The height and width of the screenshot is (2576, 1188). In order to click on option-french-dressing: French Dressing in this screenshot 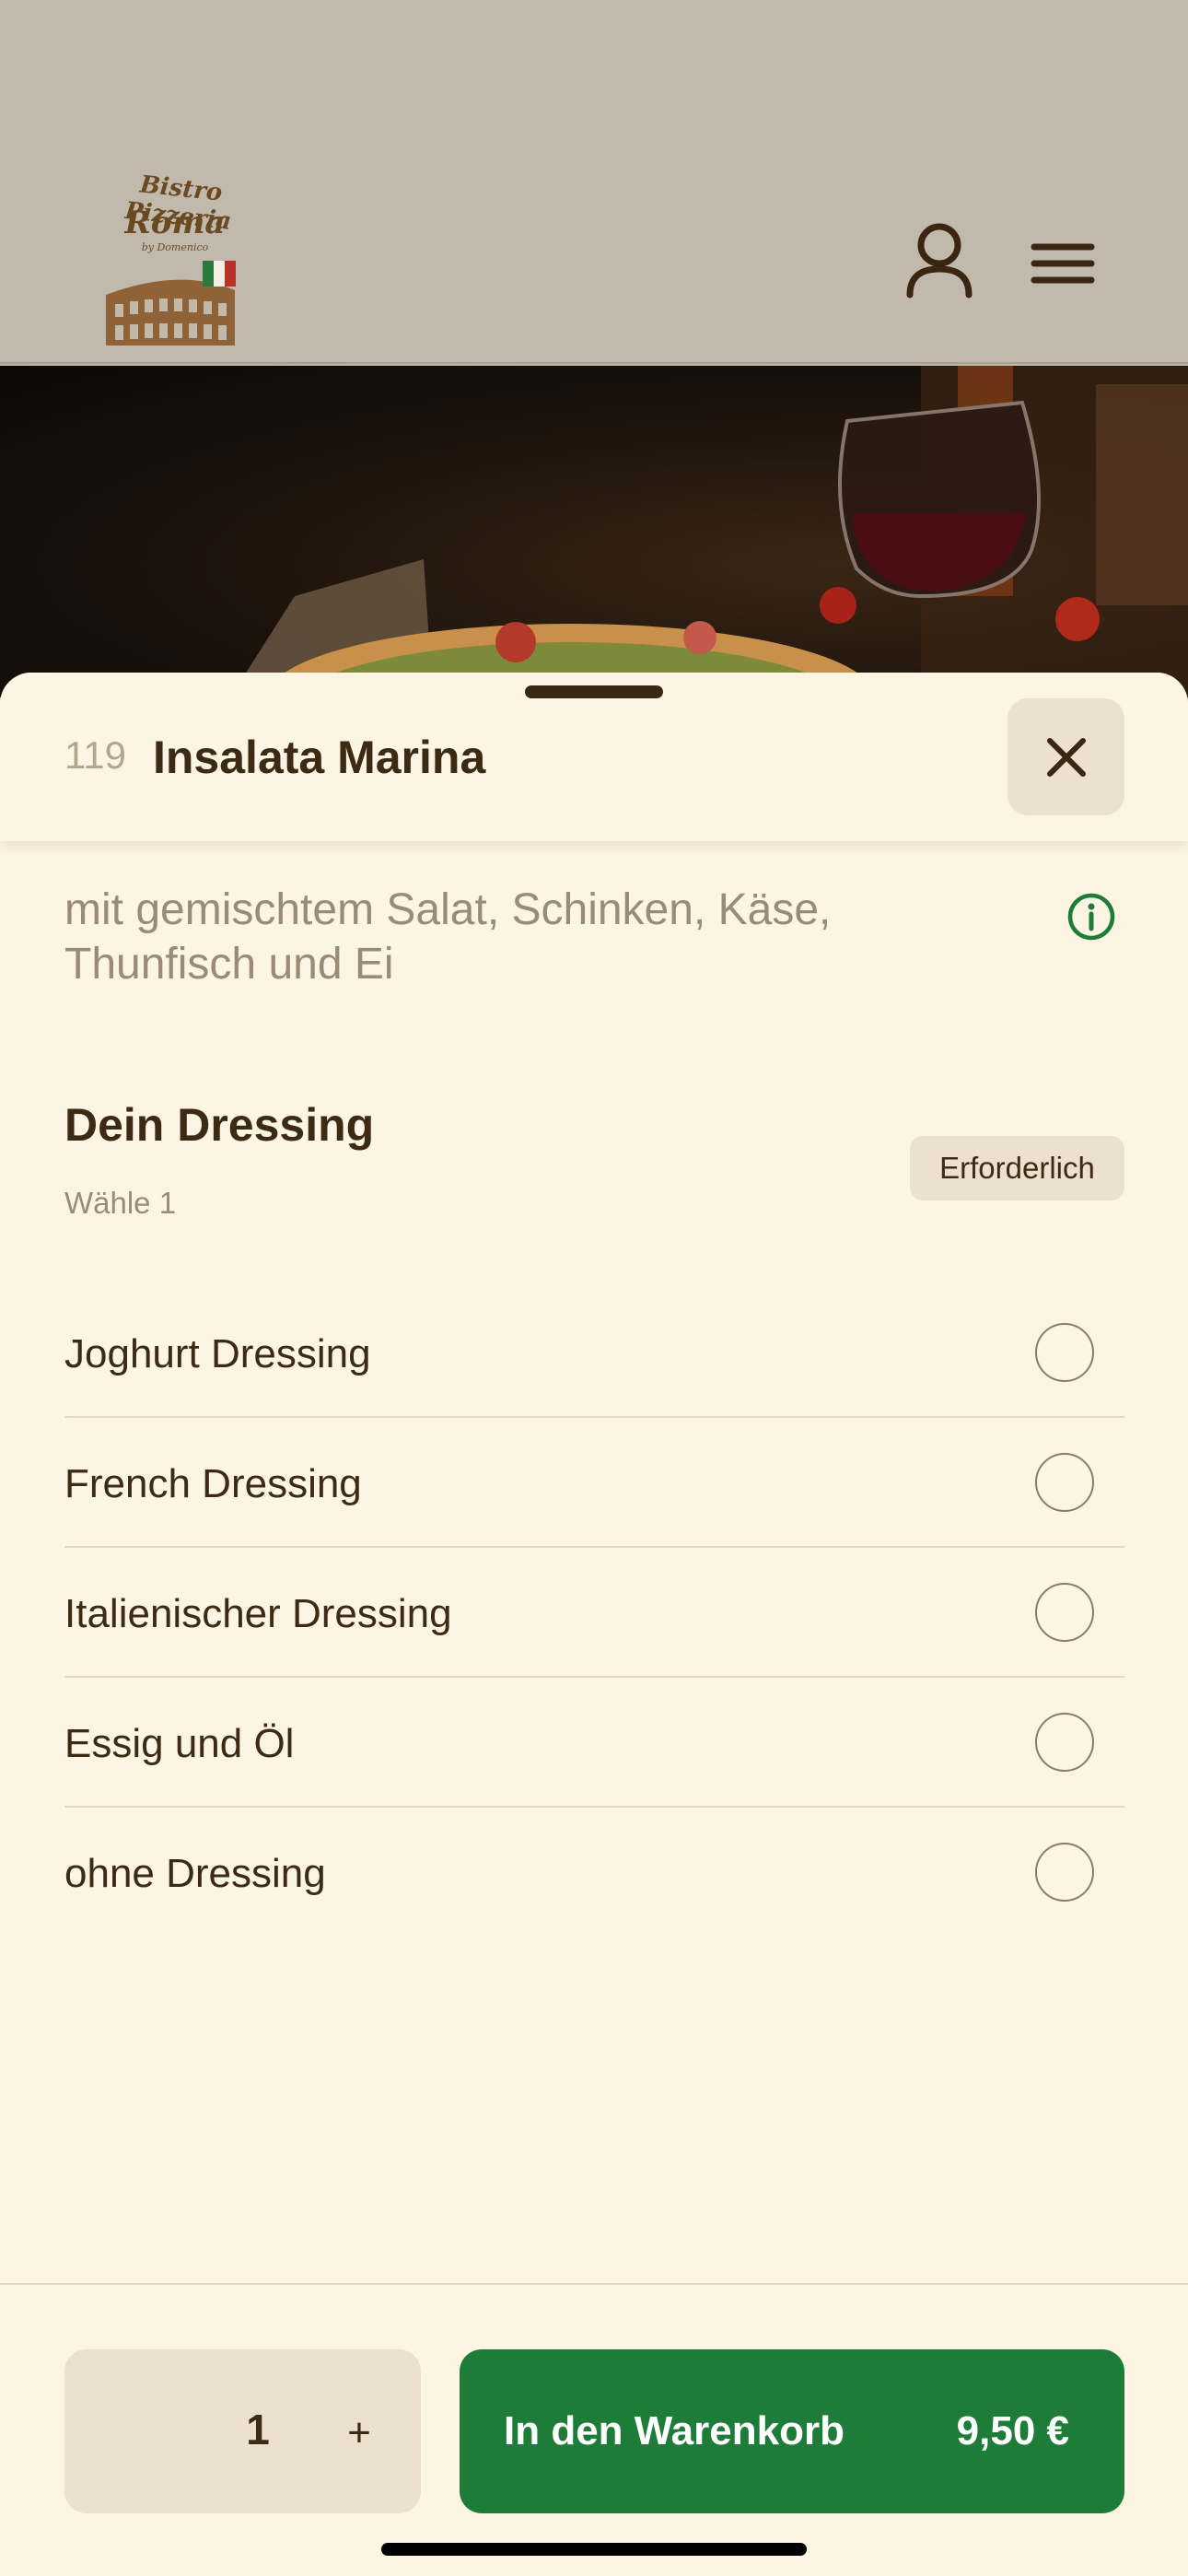, I will do `click(594, 1483)`.